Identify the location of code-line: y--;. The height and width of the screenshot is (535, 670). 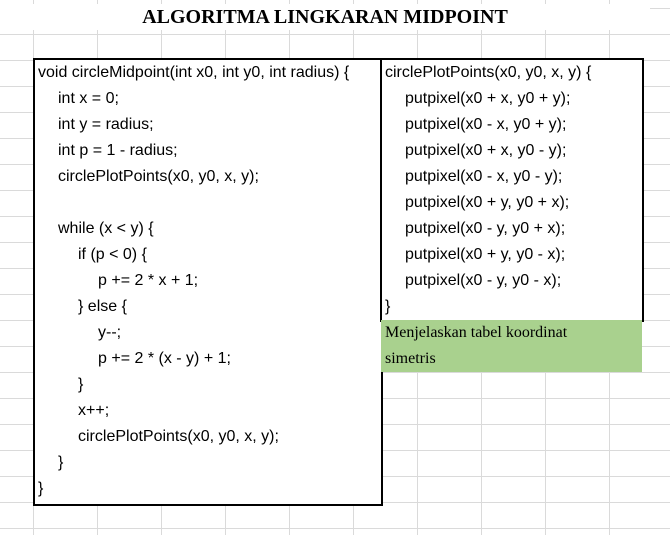
(110, 332).